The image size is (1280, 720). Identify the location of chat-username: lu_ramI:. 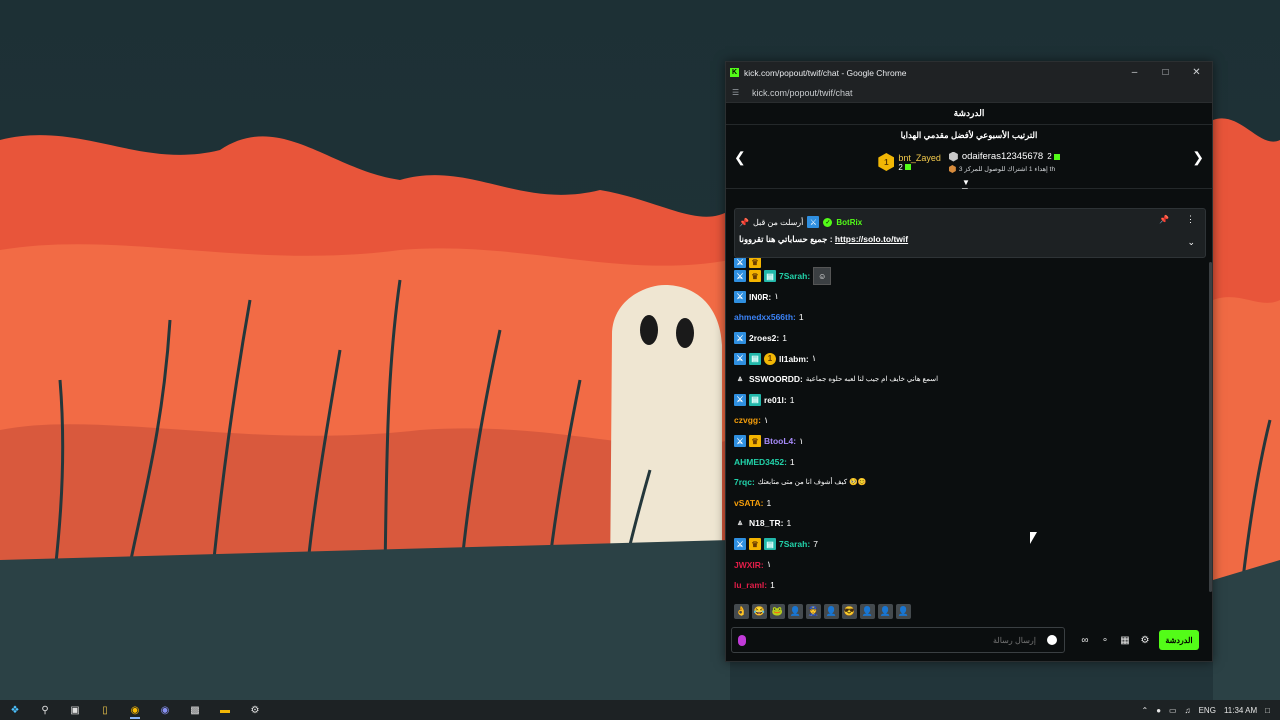
(750, 585).